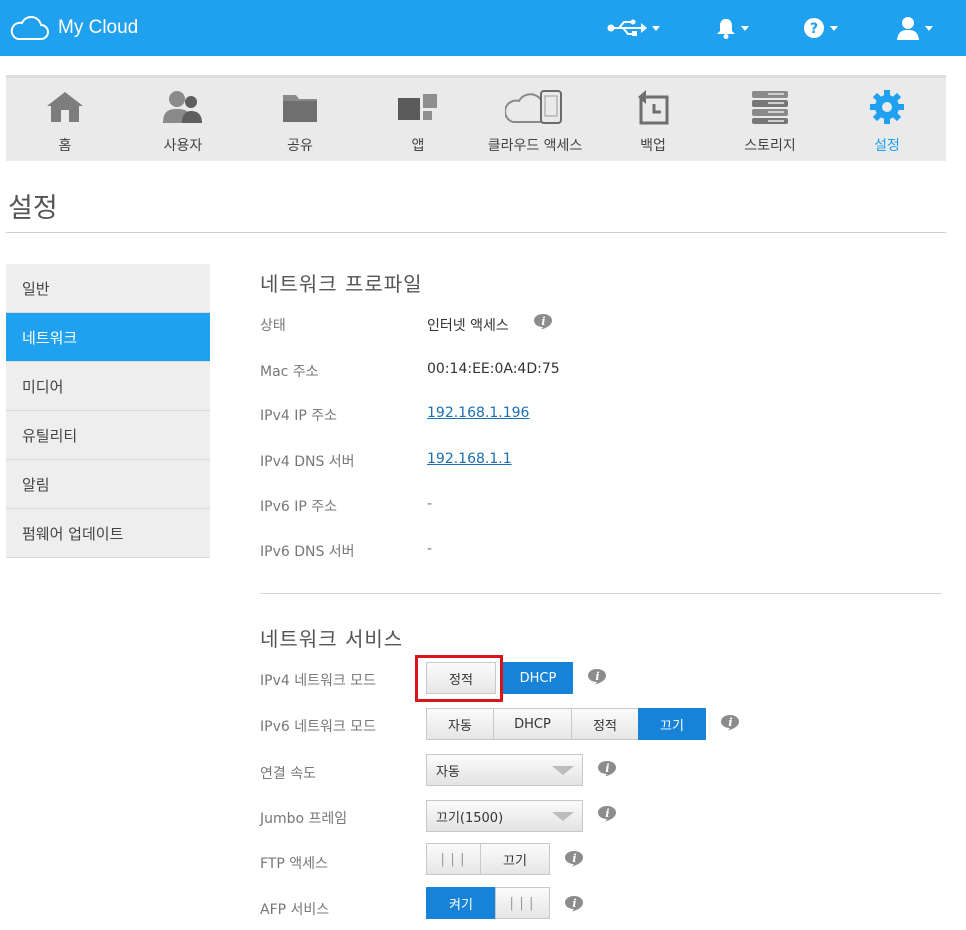 This screenshot has height=930, width=966. What do you see at coordinates (887, 146) in the screenshot?
I see `nav-label: 설정` at bounding box center [887, 146].